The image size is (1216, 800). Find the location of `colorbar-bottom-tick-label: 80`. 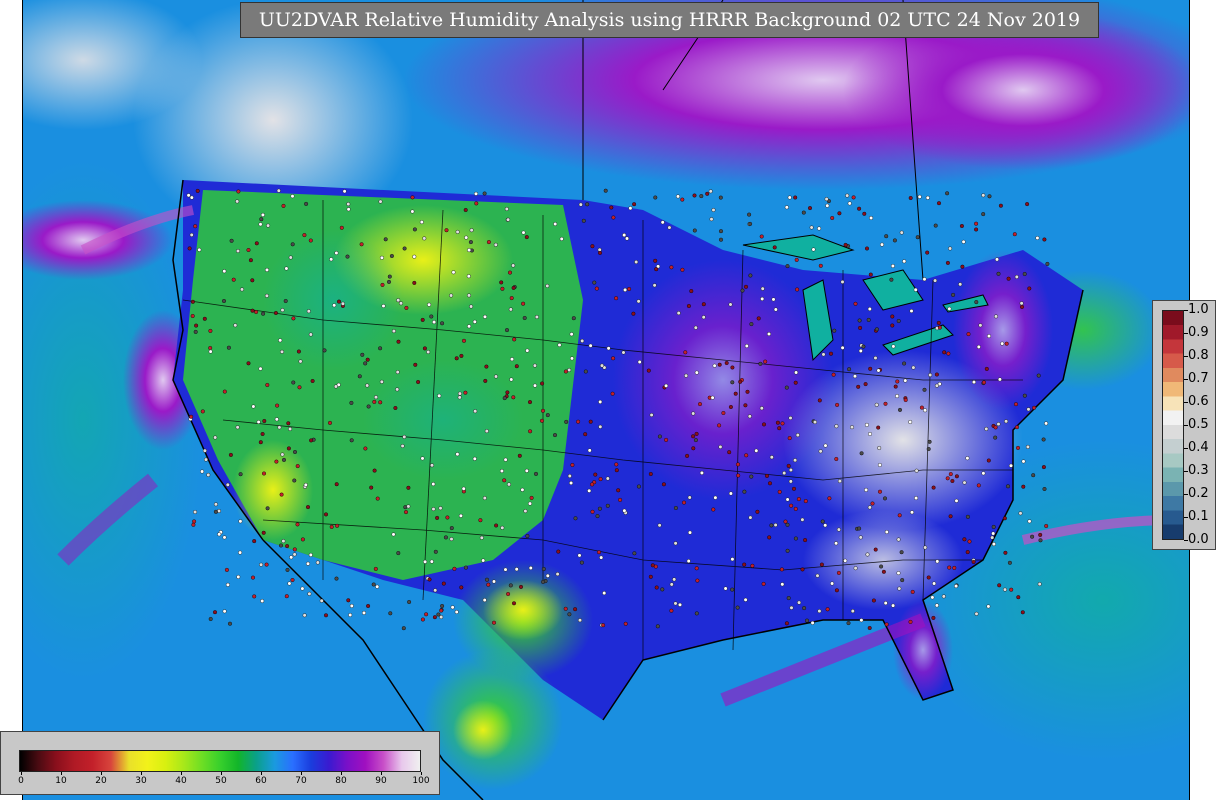

colorbar-bottom-tick-label: 80 is located at coordinates (341, 781).